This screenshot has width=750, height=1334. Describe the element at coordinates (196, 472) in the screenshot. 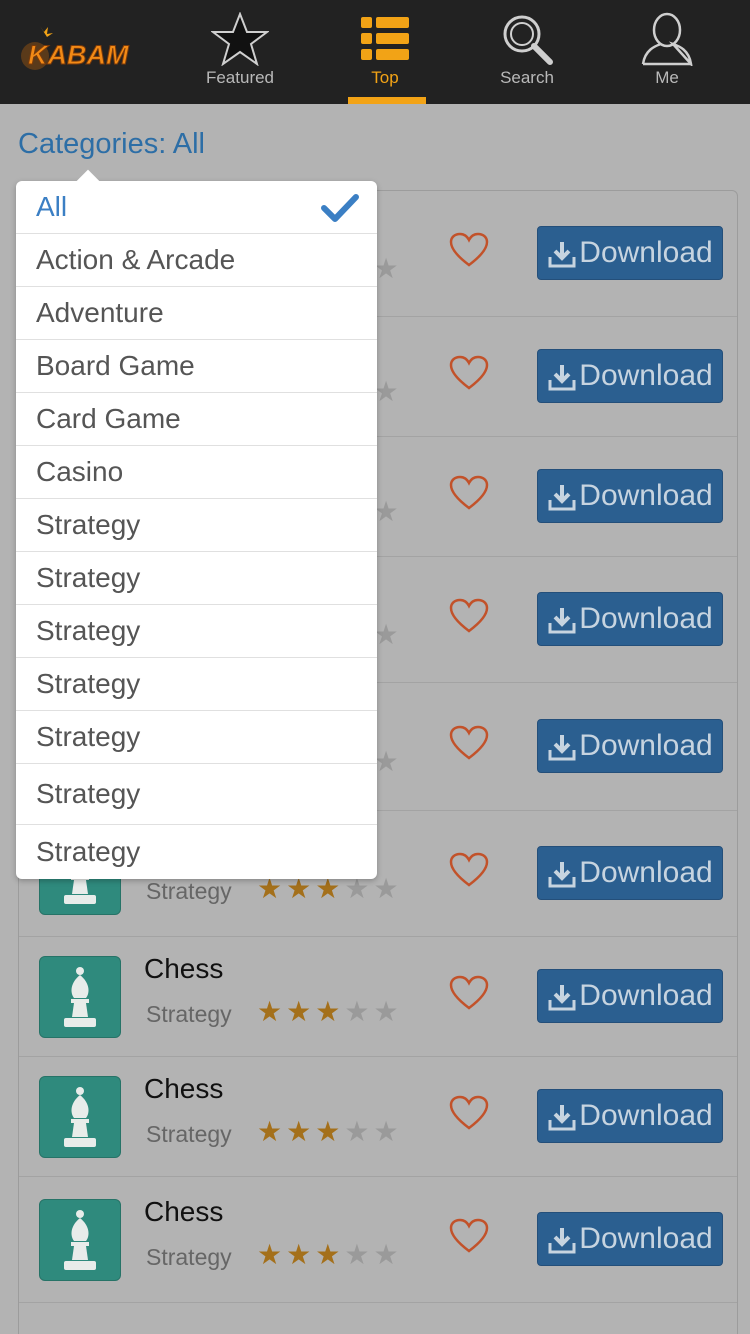

I see `category-option: Casino` at that location.